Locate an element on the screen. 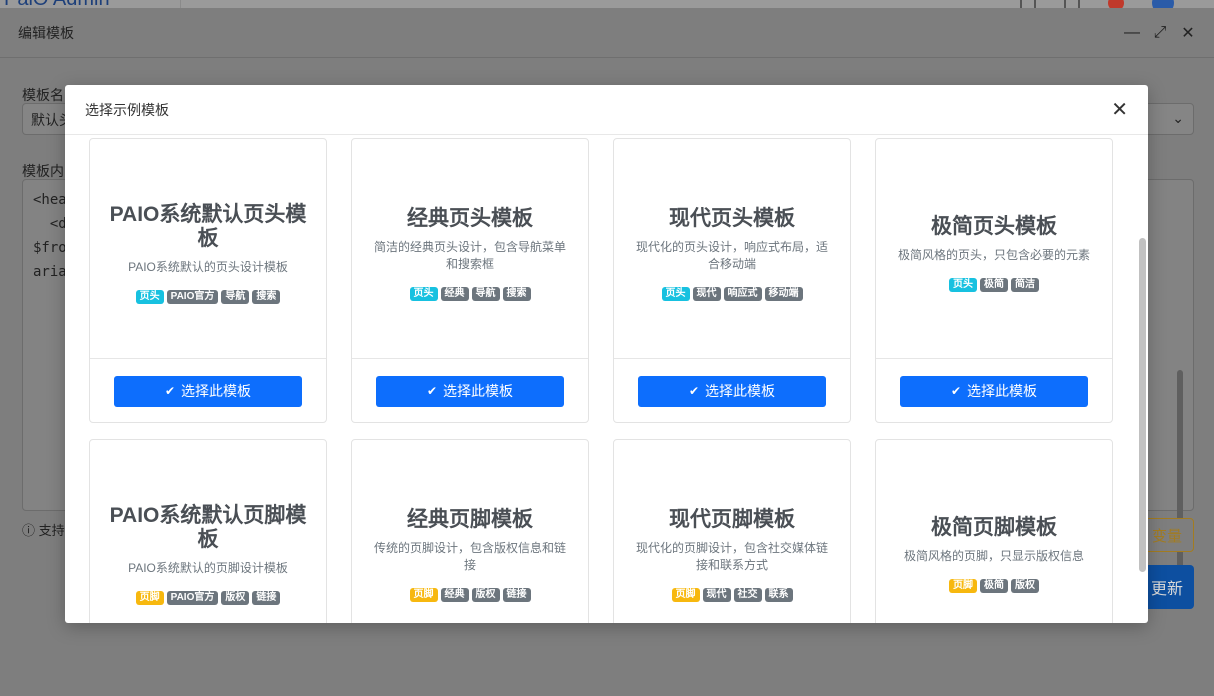 The height and width of the screenshot is (696, 1214). edit-dialog-header: 编辑模板 — ⤢ ✕ is located at coordinates (607, 33).